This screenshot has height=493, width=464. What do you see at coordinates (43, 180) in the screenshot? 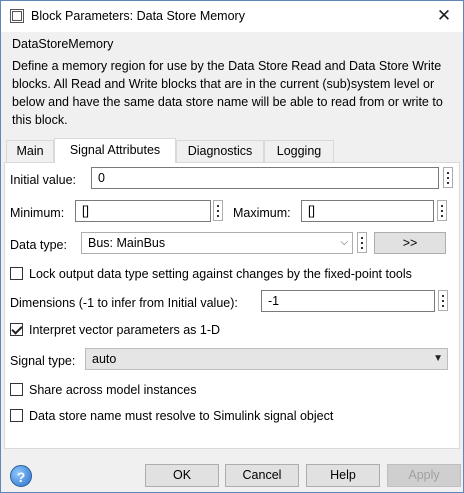
I see `initial-value-label: Initial value:` at bounding box center [43, 180].